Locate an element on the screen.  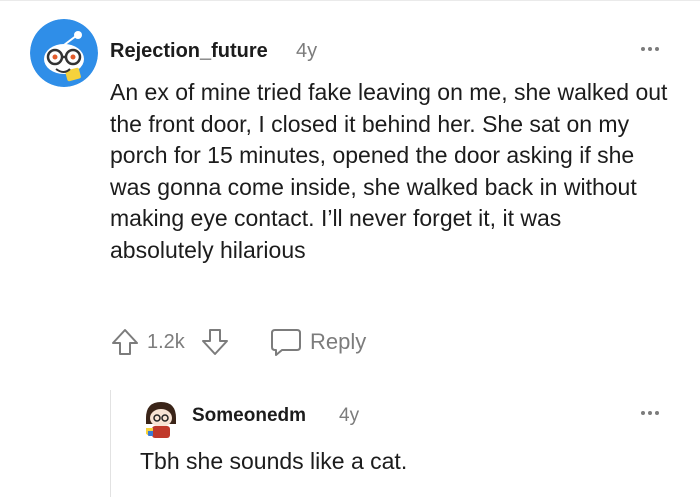
user-avatar is located at coordinates (64, 53).